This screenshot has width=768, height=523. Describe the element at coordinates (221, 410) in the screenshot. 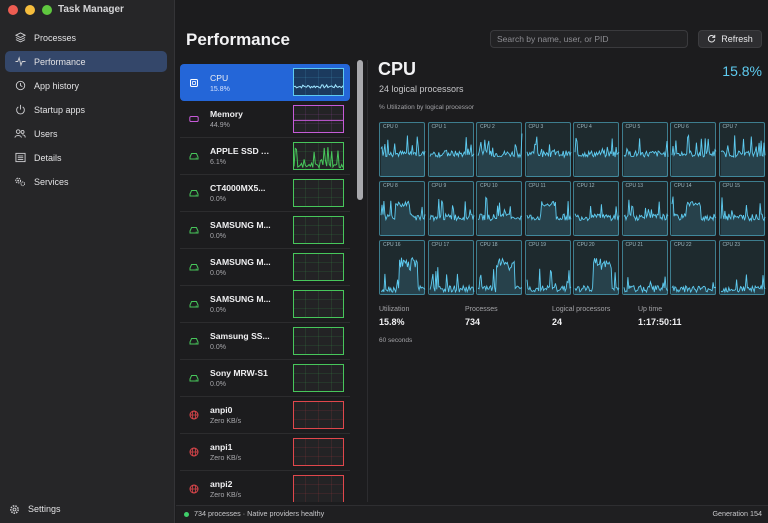

I see `device-name: anpi0` at that location.